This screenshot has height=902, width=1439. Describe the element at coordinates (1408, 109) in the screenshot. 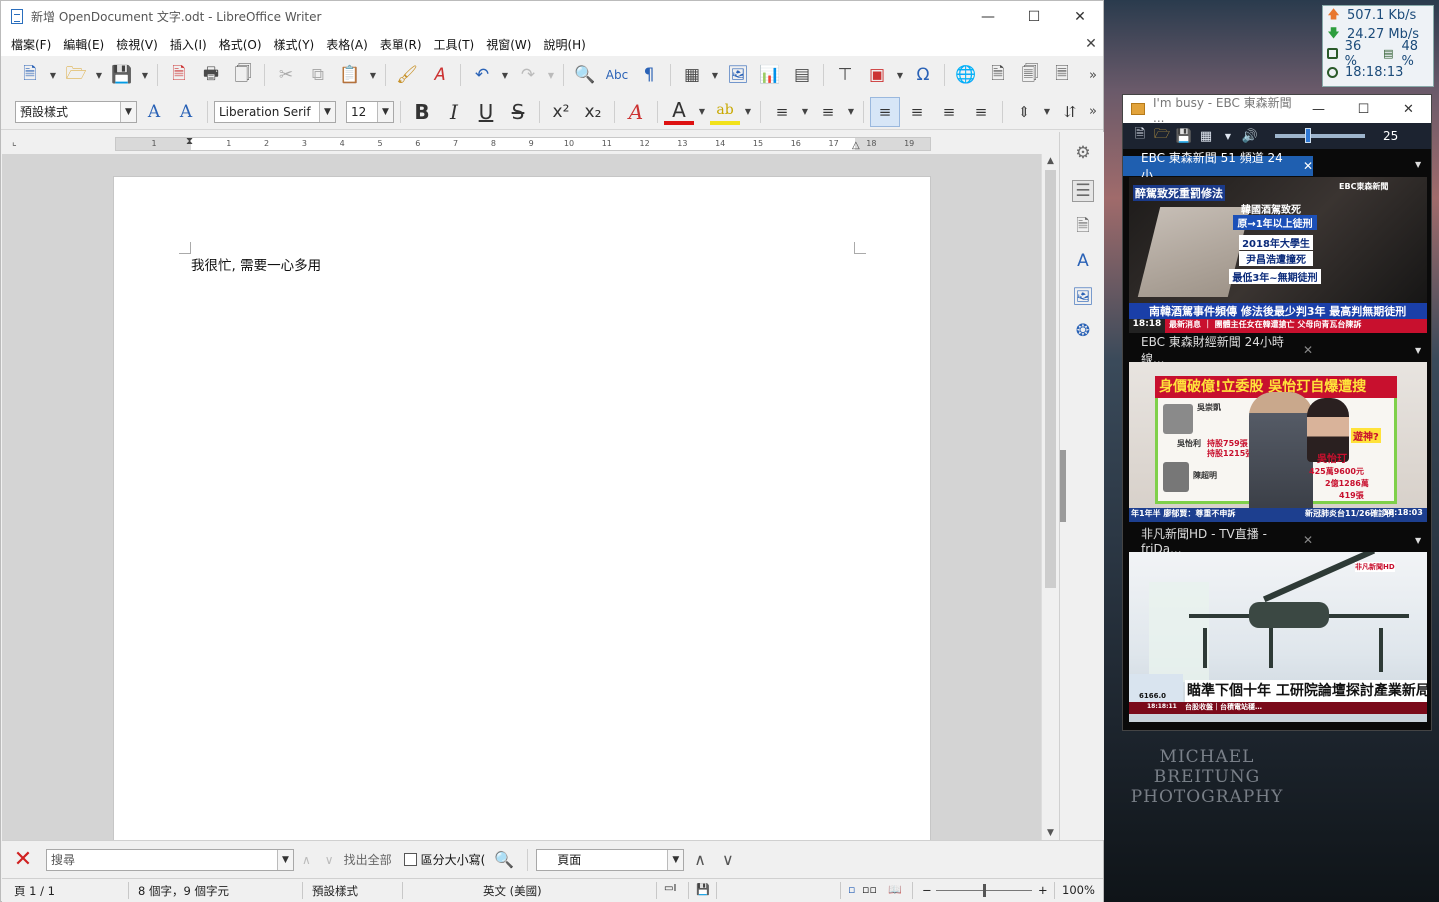

I see `player-close-button: ✕` at that location.